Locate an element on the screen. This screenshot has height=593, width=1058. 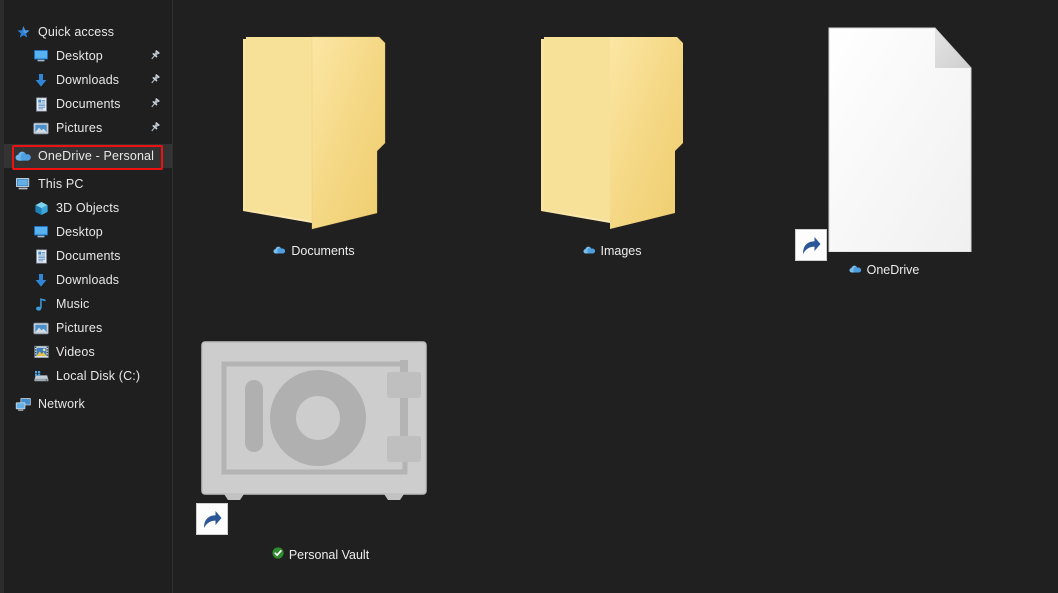
sidebar-item-label: Videos is located at coordinates (75, 352).